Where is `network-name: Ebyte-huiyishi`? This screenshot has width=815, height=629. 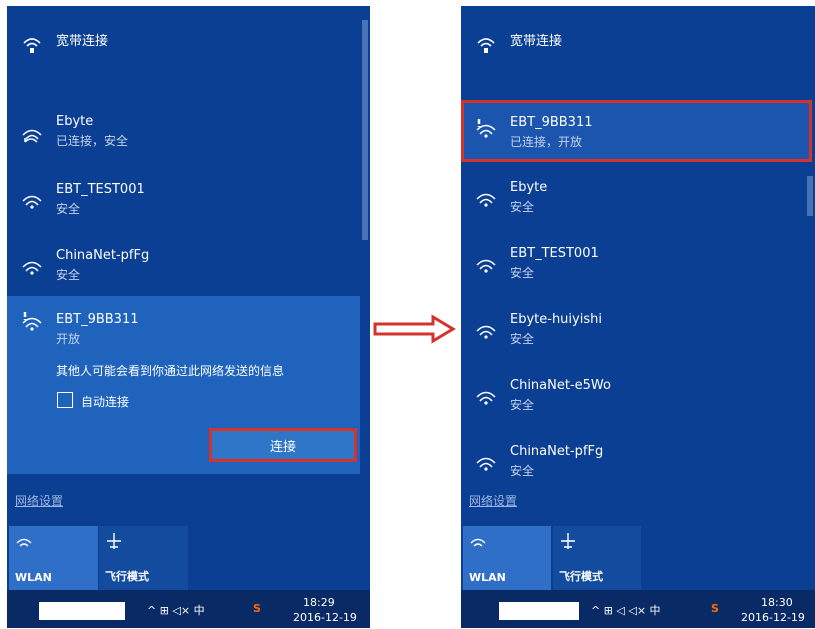
network-name: Ebyte-huiyishi is located at coordinates (556, 319).